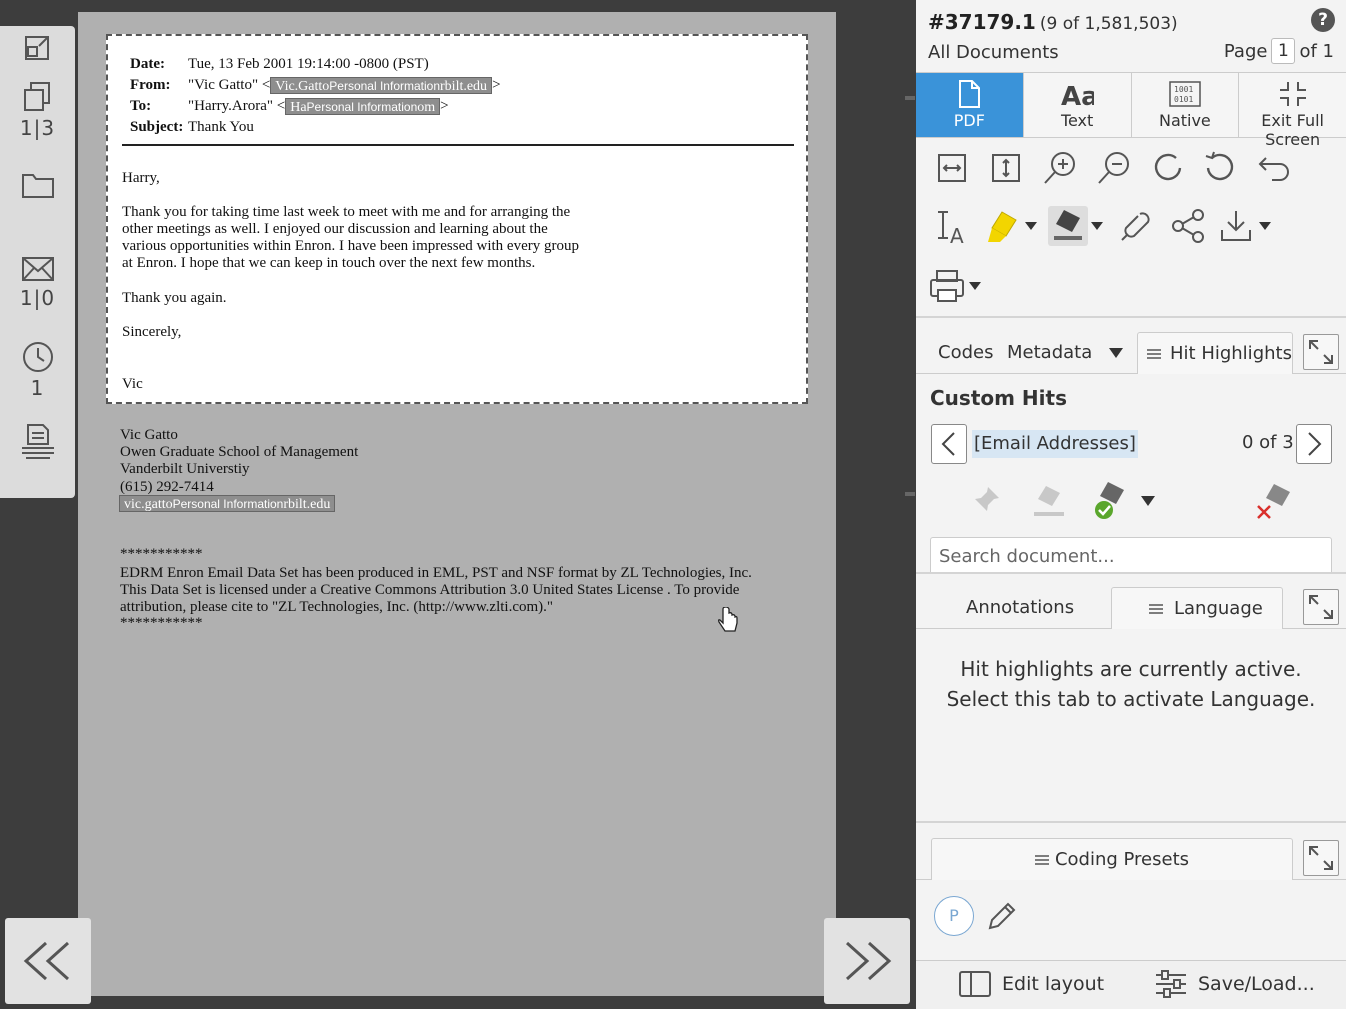 The height and width of the screenshot is (1009, 1346). I want to click on fit-height-icon, so click(1006, 168).